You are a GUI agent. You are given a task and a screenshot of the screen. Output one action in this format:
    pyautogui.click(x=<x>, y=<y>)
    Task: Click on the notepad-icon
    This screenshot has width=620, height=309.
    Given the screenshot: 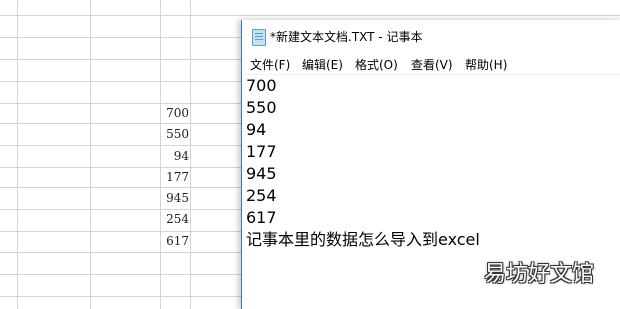 What is the action you would take?
    pyautogui.click(x=259, y=37)
    